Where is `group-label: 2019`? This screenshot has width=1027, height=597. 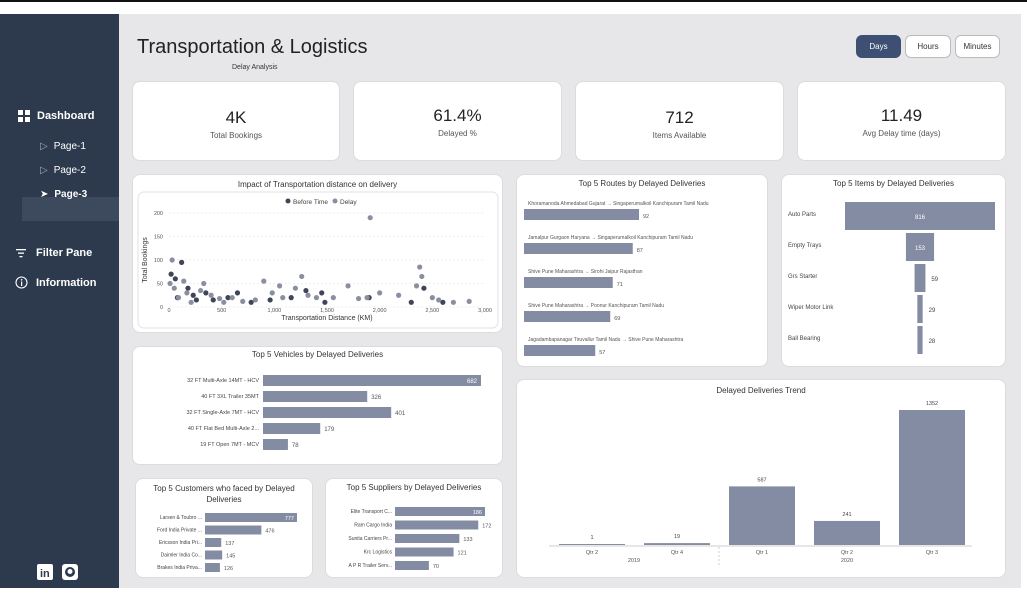 group-label: 2019 is located at coordinates (634, 561).